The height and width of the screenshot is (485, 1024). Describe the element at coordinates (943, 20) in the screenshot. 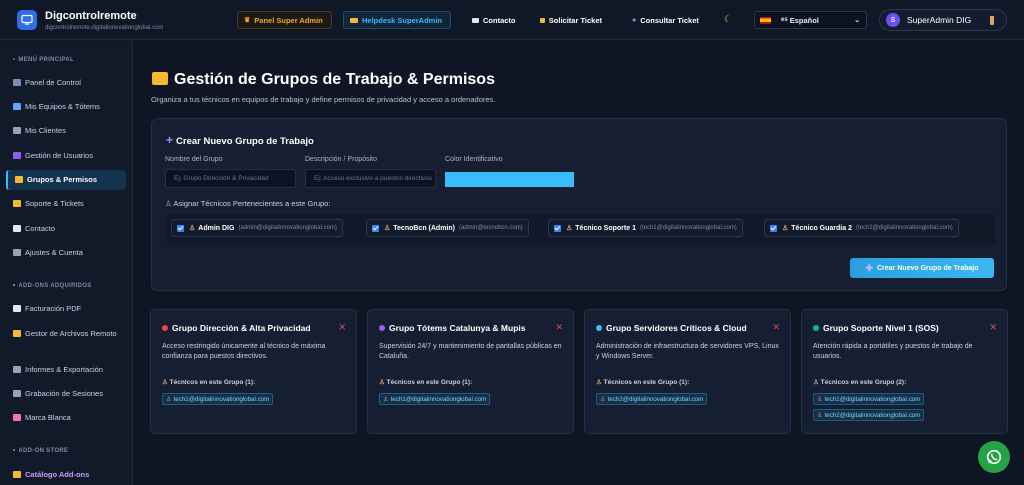

I see `user-menu: S SuperAdmin DIG` at that location.